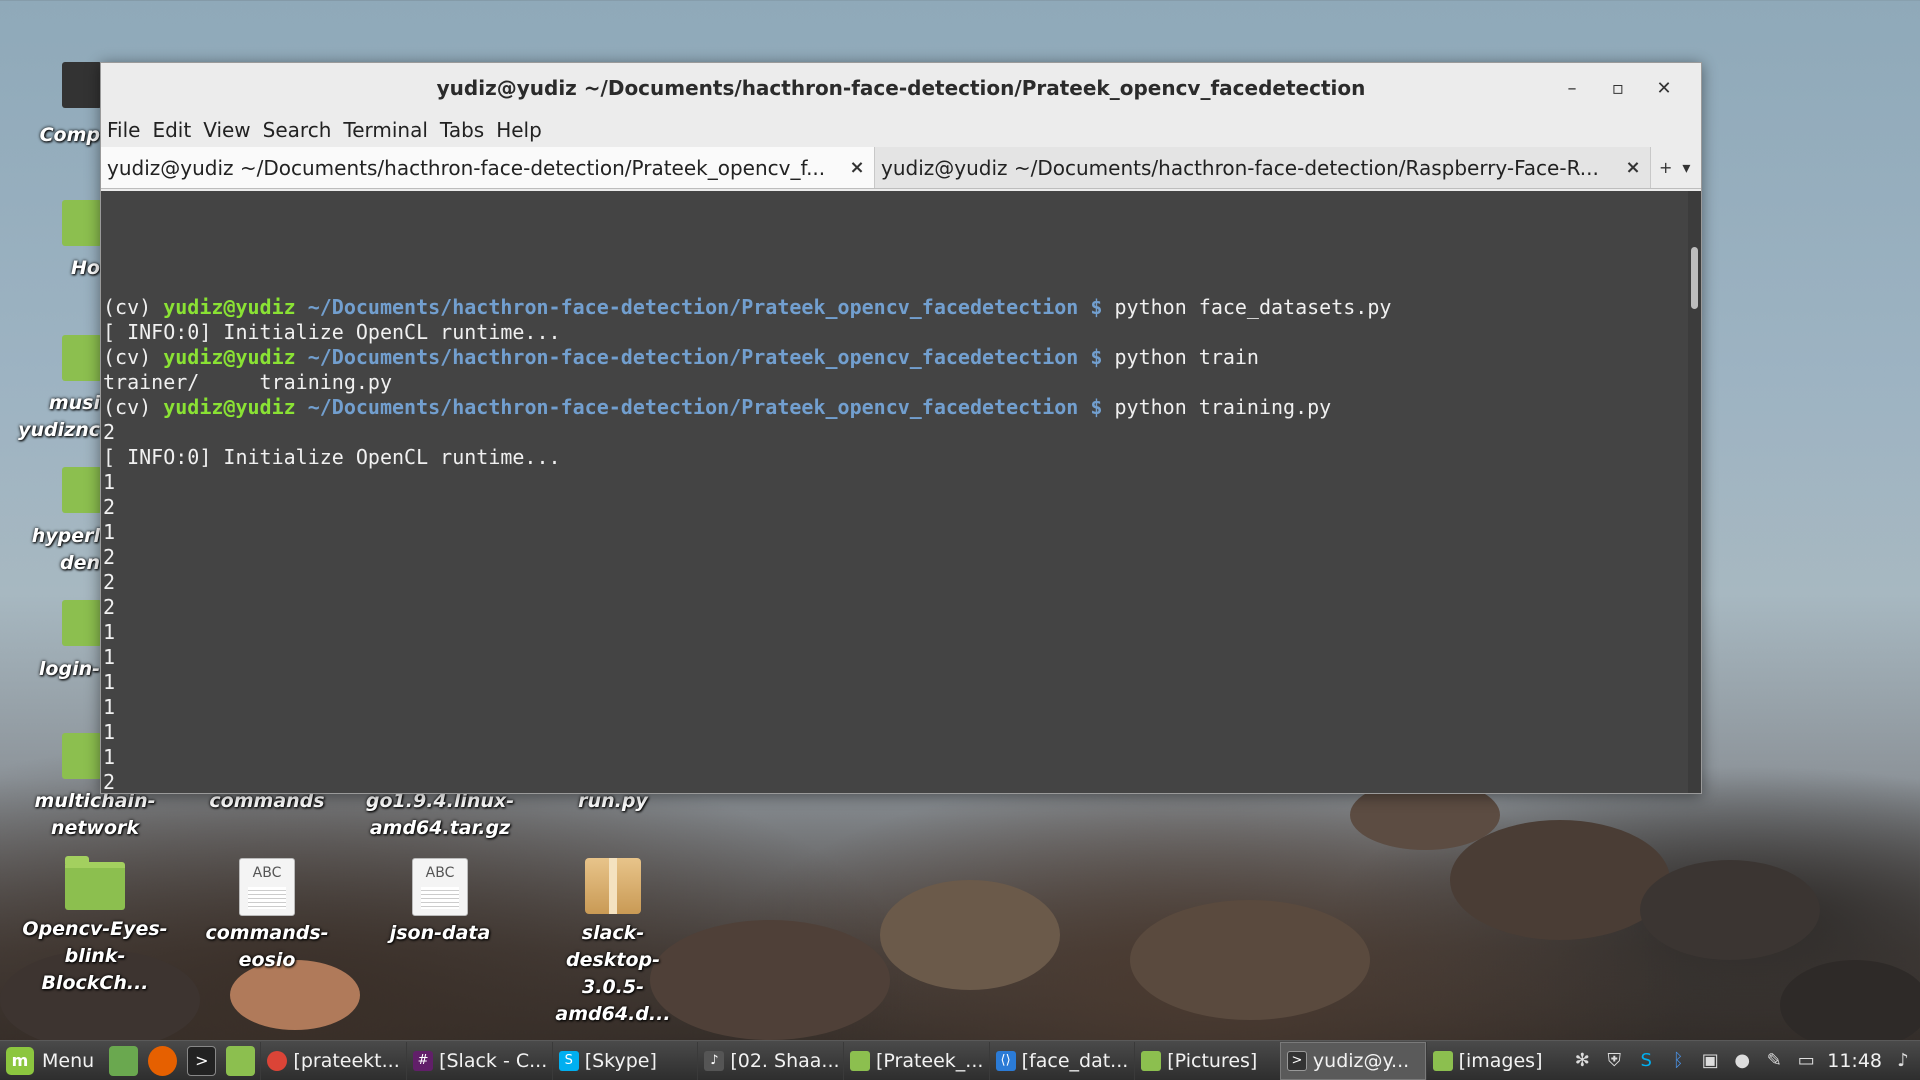 This screenshot has height=1080, width=1920. What do you see at coordinates (1186, 357) in the screenshot?
I see `command-text: python train` at bounding box center [1186, 357].